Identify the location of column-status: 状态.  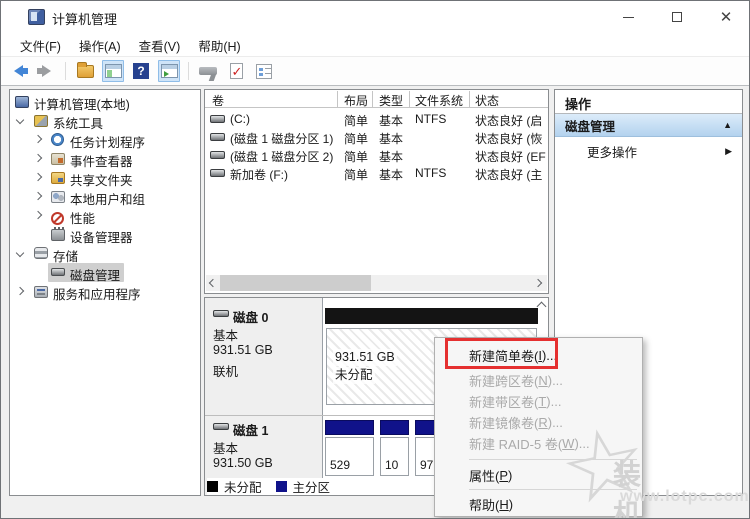
(487, 100).